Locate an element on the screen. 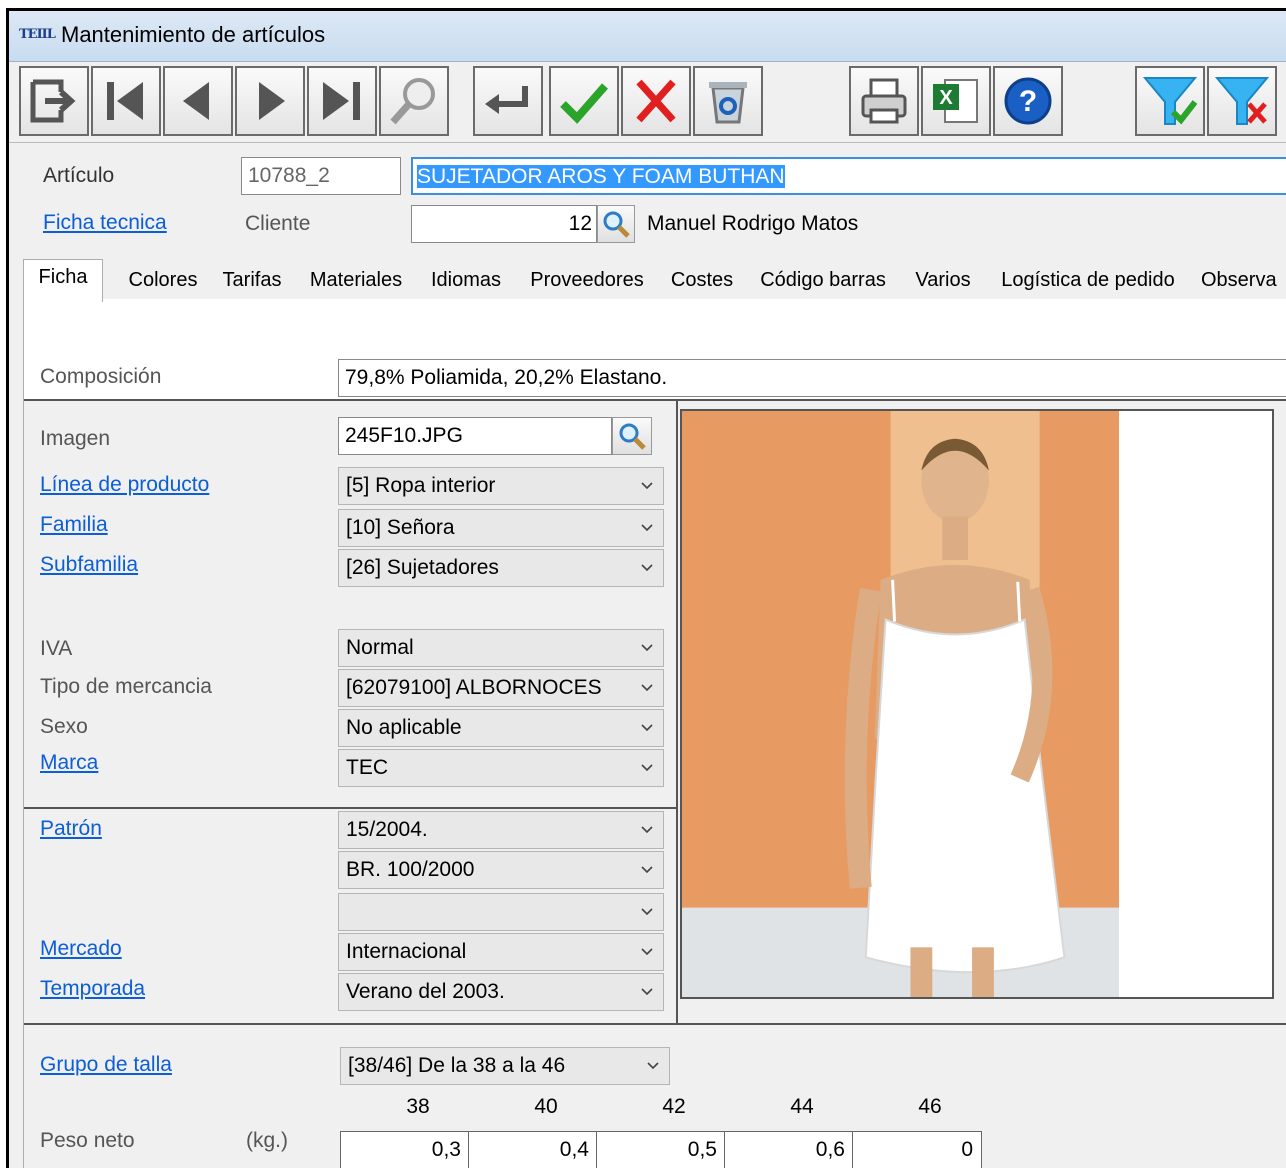  tab-colores: Colores is located at coordinates (163, 281).